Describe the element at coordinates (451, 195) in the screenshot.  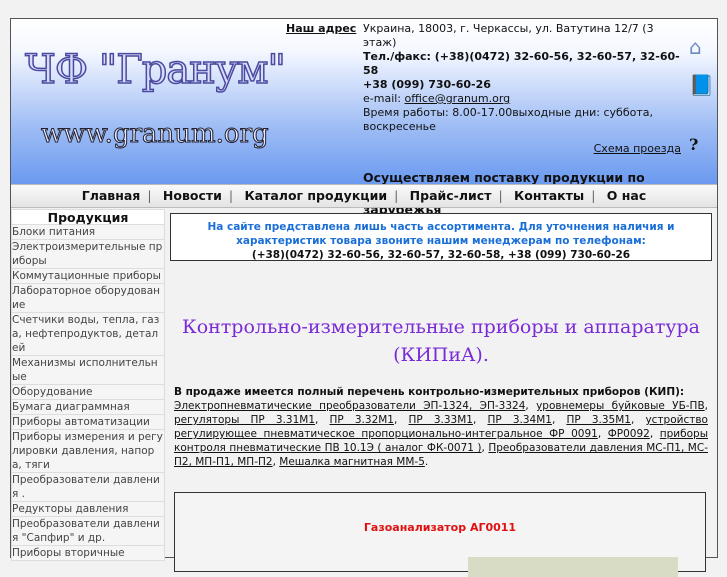
I see `nav-price: Прайс-лист` at that location.